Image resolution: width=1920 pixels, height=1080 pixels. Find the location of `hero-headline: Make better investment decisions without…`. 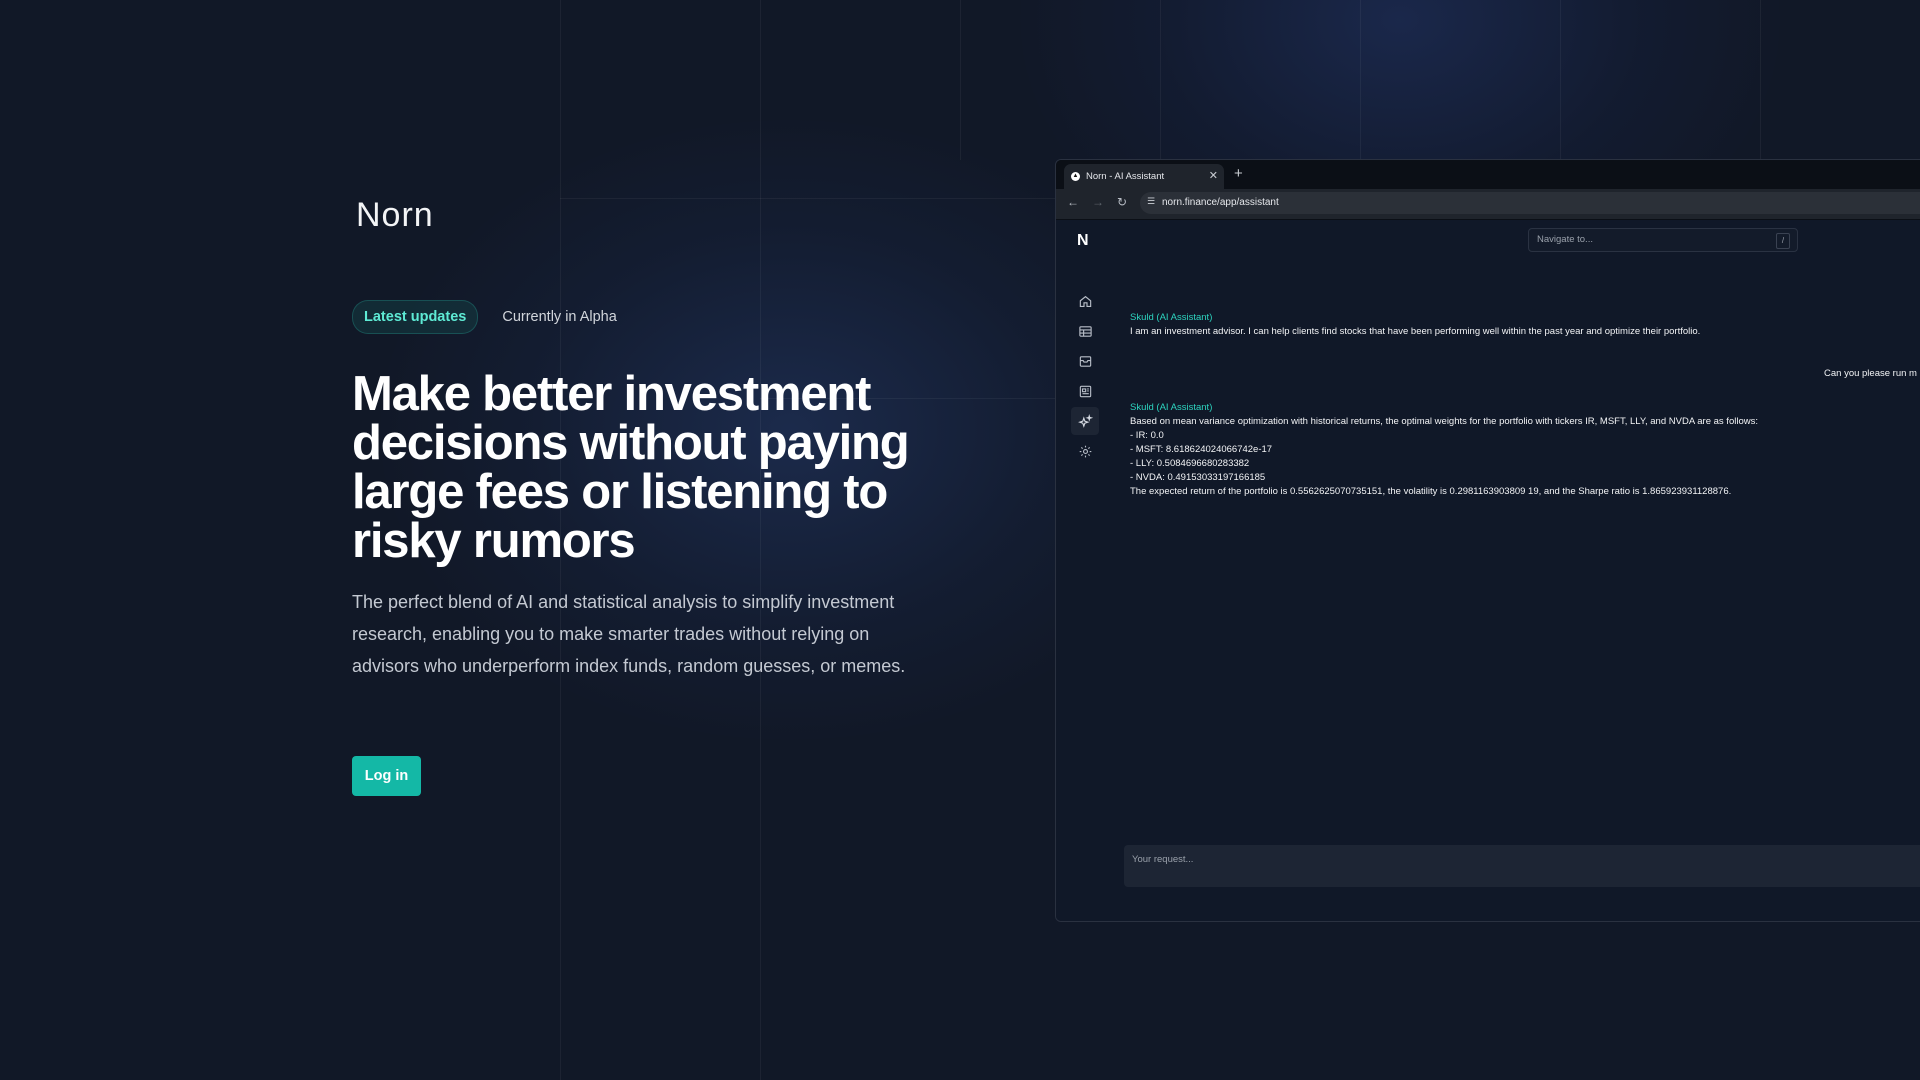

hero-headline: Make better investment decisions without… is located at coordinates (631, 467).